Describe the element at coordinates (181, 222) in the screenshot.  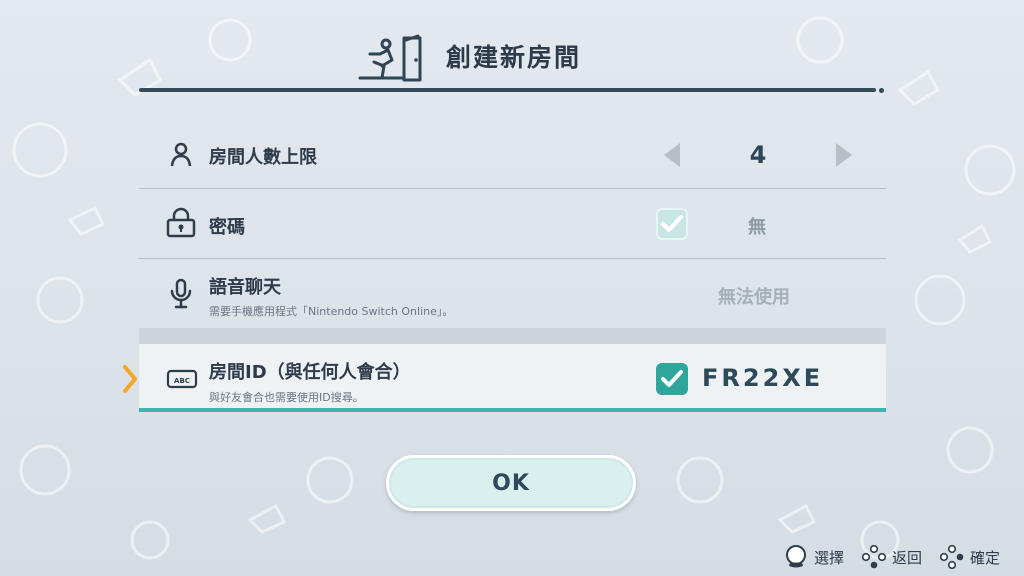
I see `lock-icon` at that location.